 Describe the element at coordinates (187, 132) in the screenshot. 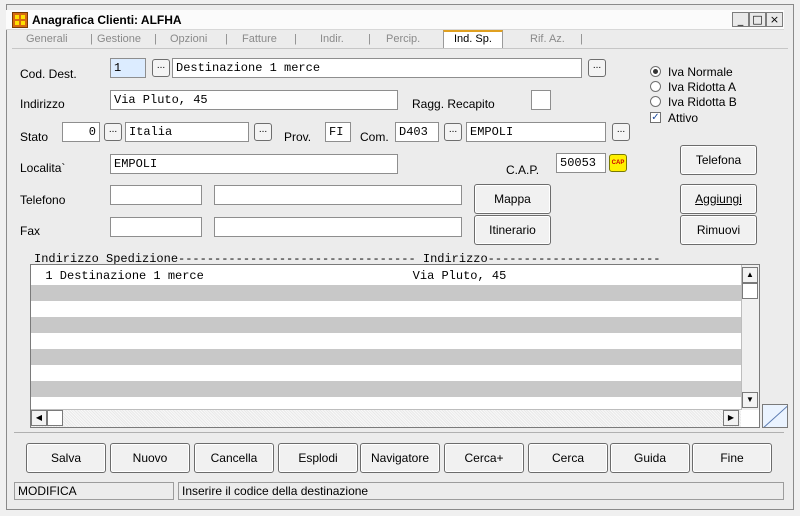

I see `stato-name-field: Italia` at that location.